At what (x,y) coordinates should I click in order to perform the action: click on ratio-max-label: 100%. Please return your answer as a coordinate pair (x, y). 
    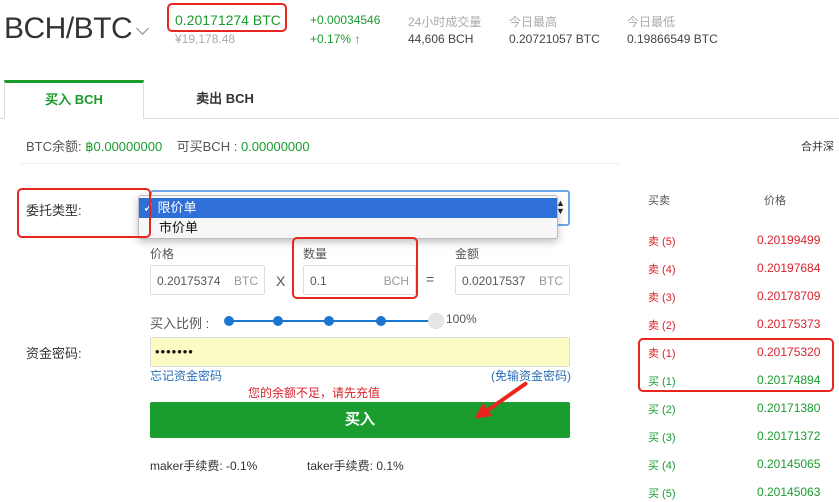
    Looking at the image, I should click on (461, 319).